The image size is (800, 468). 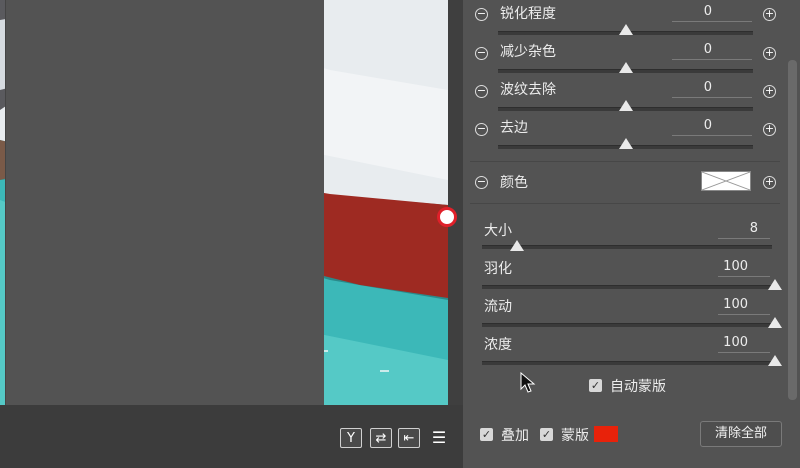 What do you see at coordinates (381, 438) in the screenshot?
I see `swap-icon: ⇄` at bounding box center [381, 438].